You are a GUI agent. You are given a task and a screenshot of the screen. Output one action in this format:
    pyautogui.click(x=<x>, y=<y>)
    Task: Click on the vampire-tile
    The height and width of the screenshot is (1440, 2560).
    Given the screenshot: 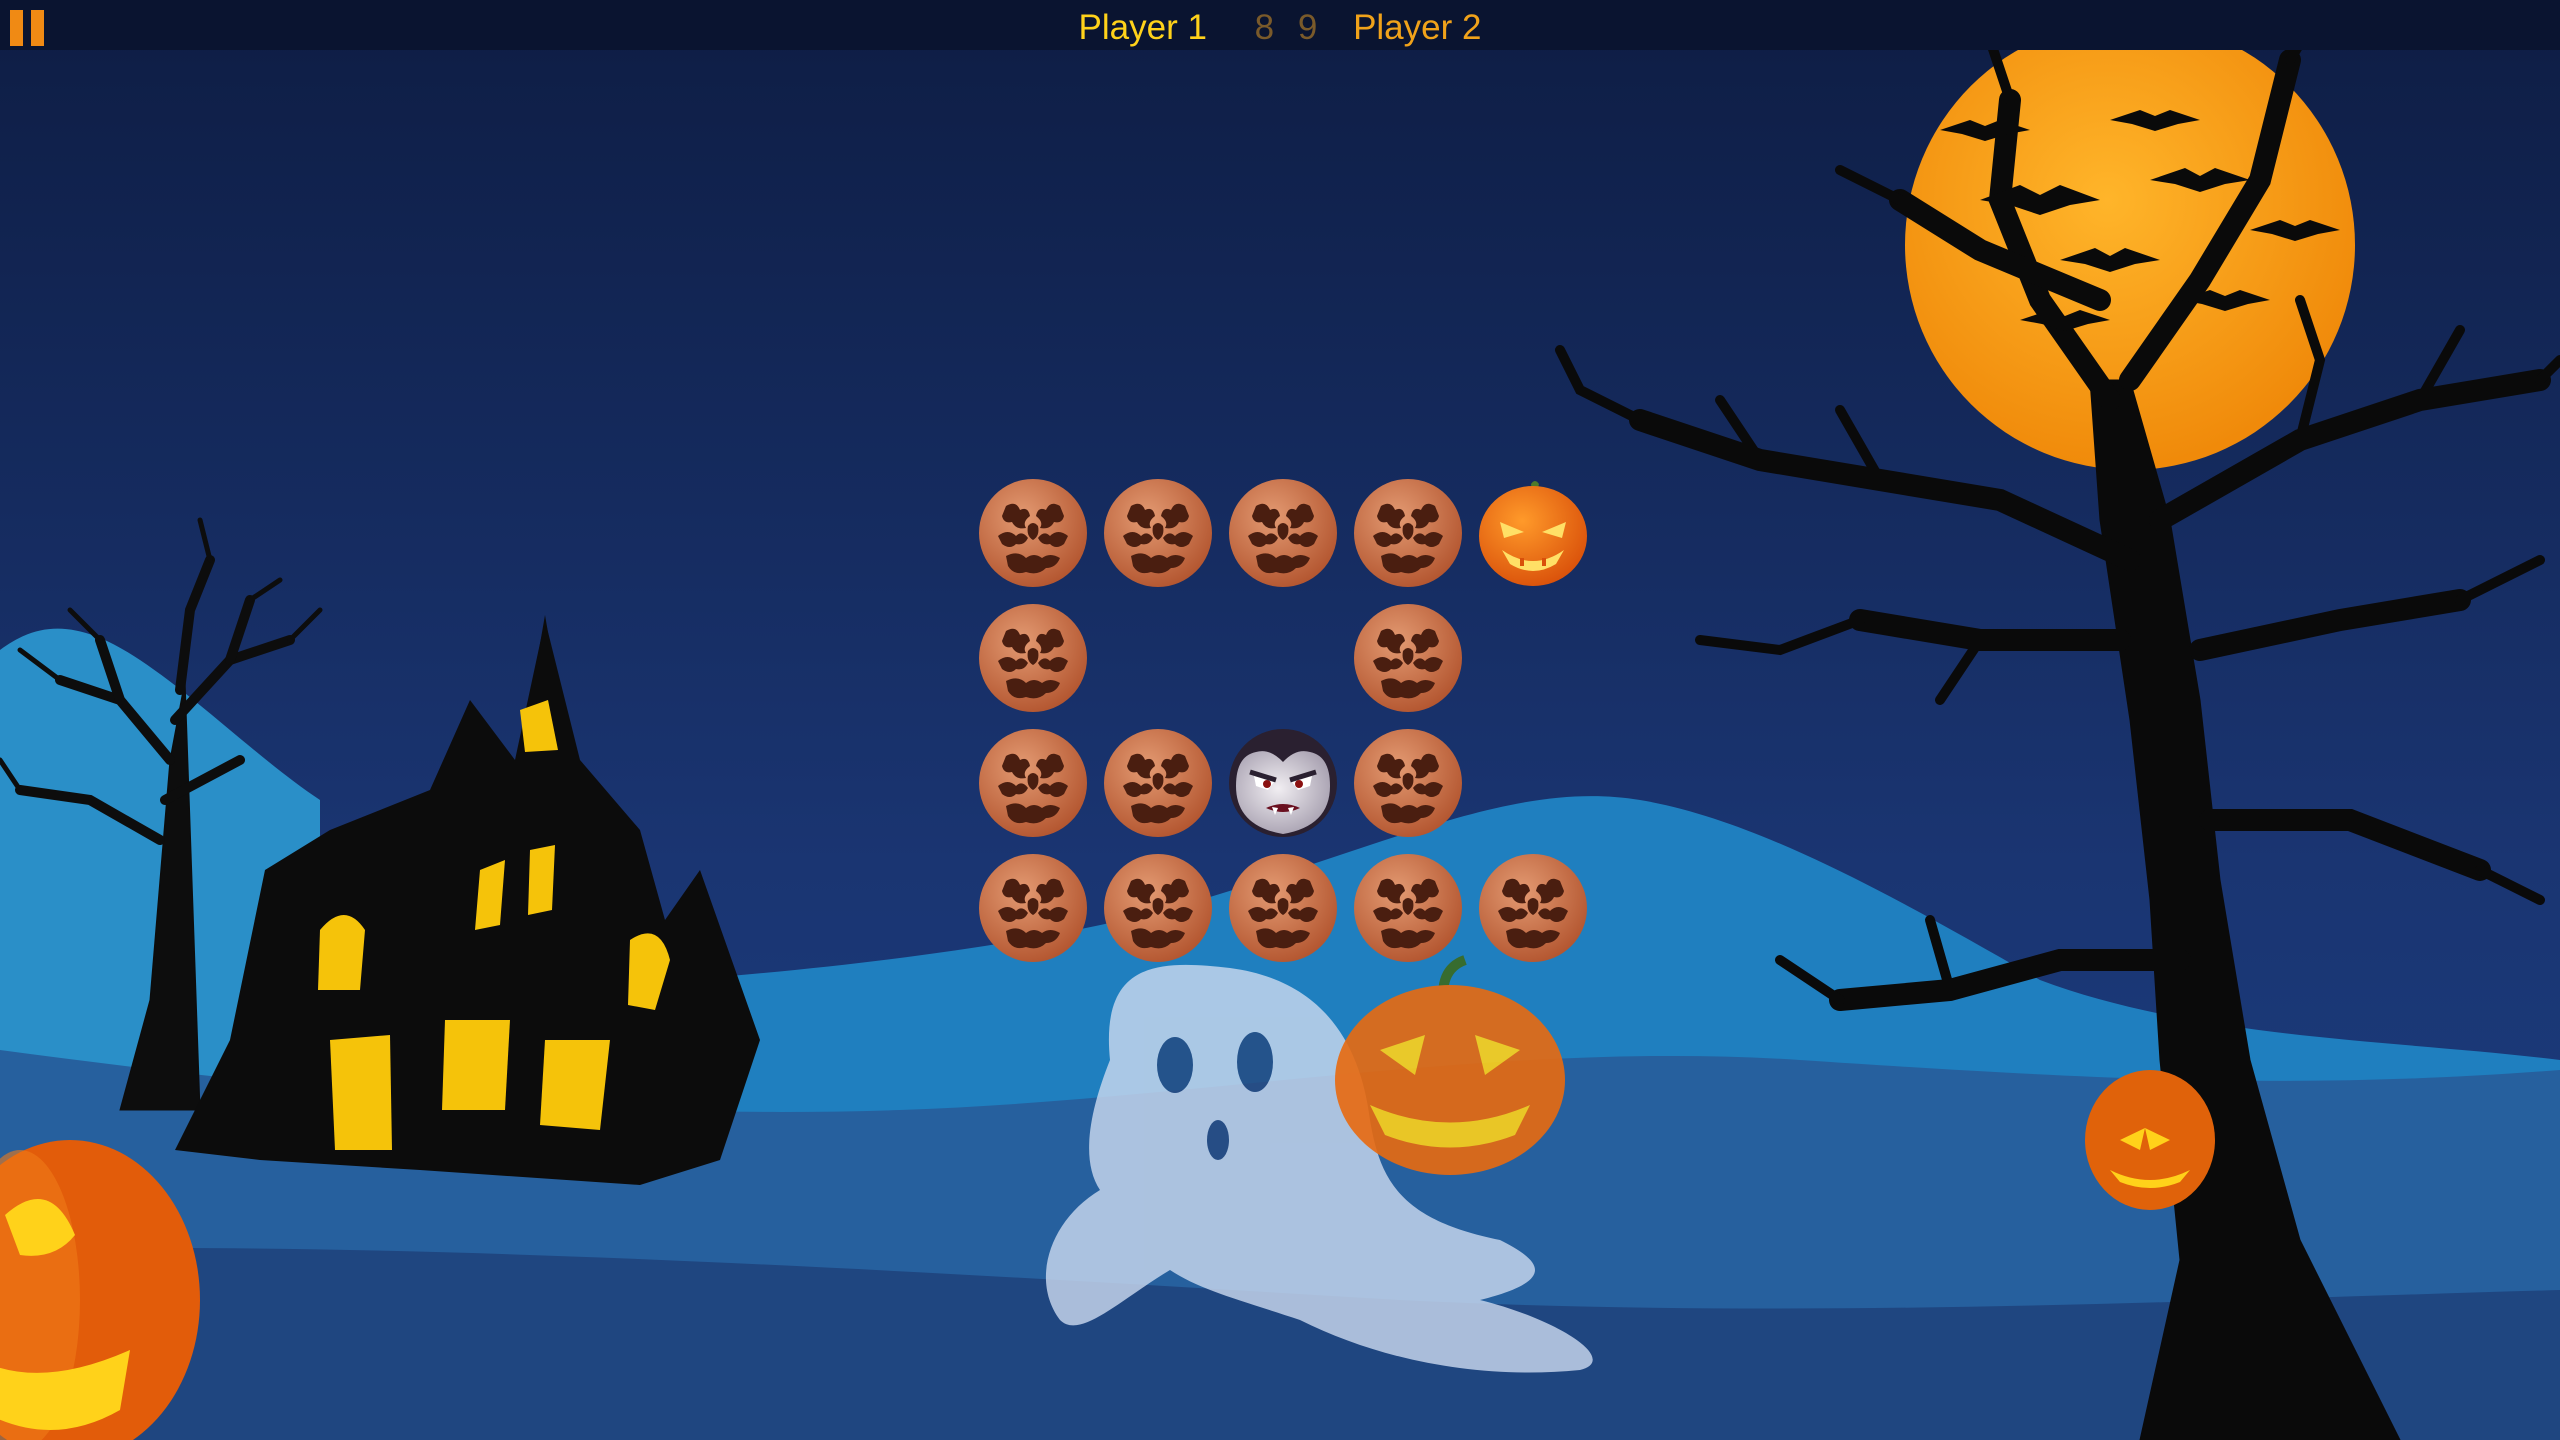 What is the action you would take?
    pyautogui.click(x=1283, y=783)
    